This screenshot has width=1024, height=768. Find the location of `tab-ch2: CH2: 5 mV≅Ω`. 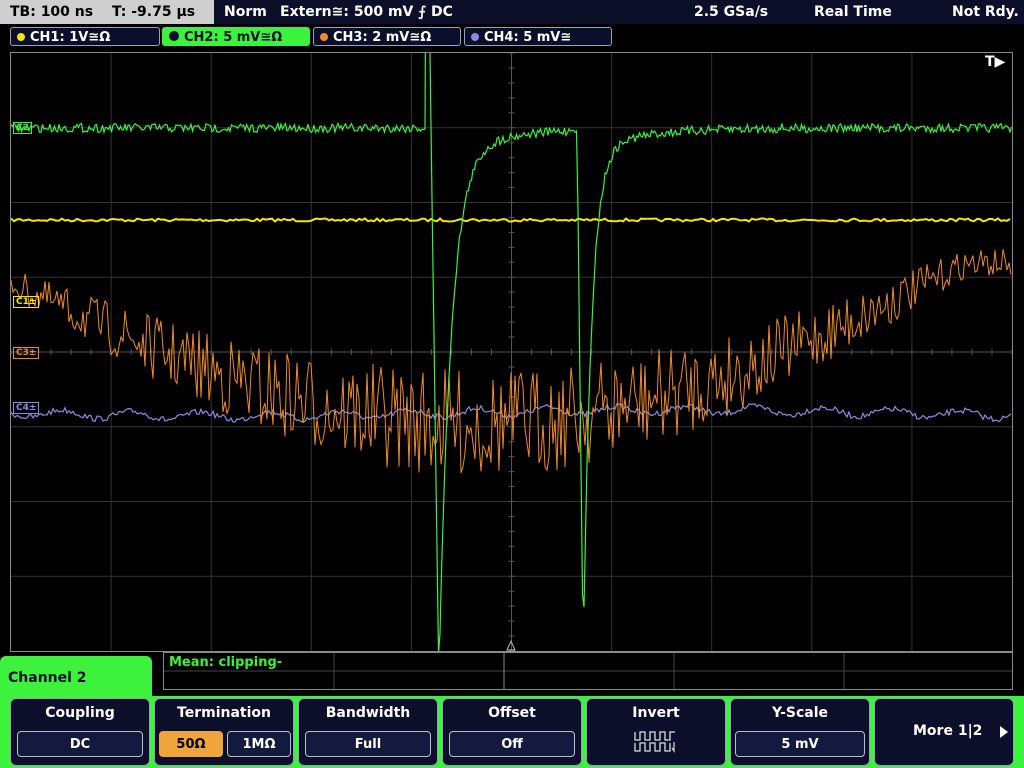

tab-ch2: CH2: 5 mV≅Ω is located at coordinates (236, 36).